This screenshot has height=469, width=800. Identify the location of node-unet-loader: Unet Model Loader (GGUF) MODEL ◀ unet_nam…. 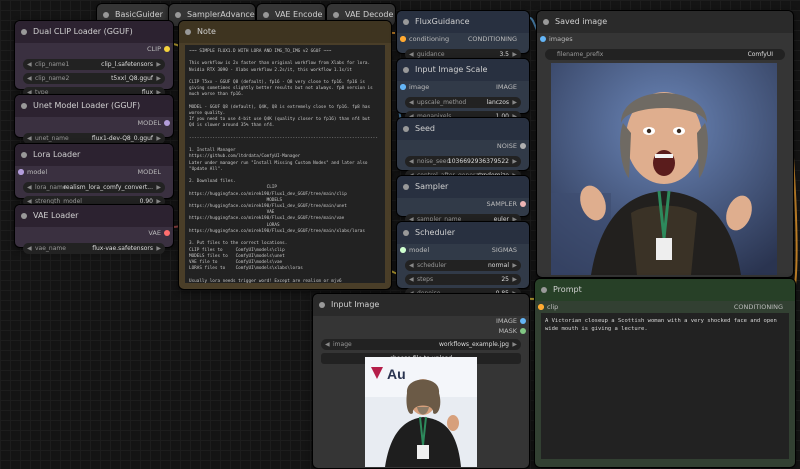
(94, 119).